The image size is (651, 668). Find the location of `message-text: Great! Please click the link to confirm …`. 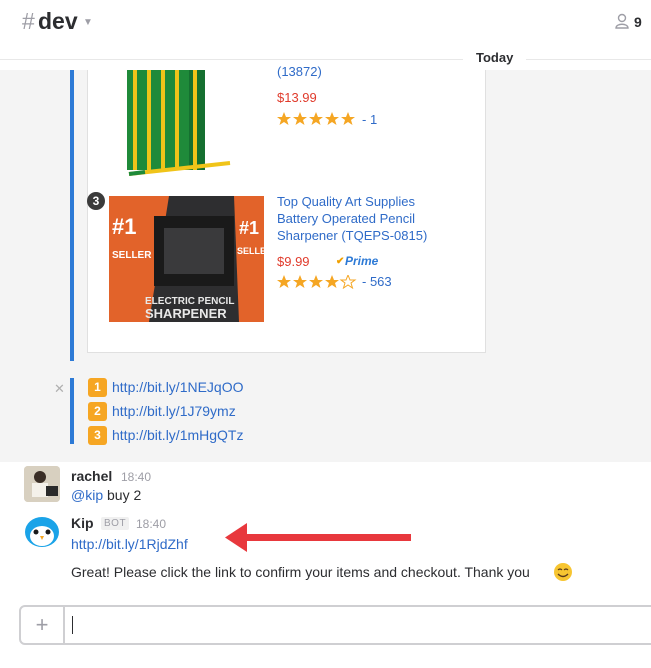

message-text: Great! Please click the link to confirm … is located at coordinates (300, 572).